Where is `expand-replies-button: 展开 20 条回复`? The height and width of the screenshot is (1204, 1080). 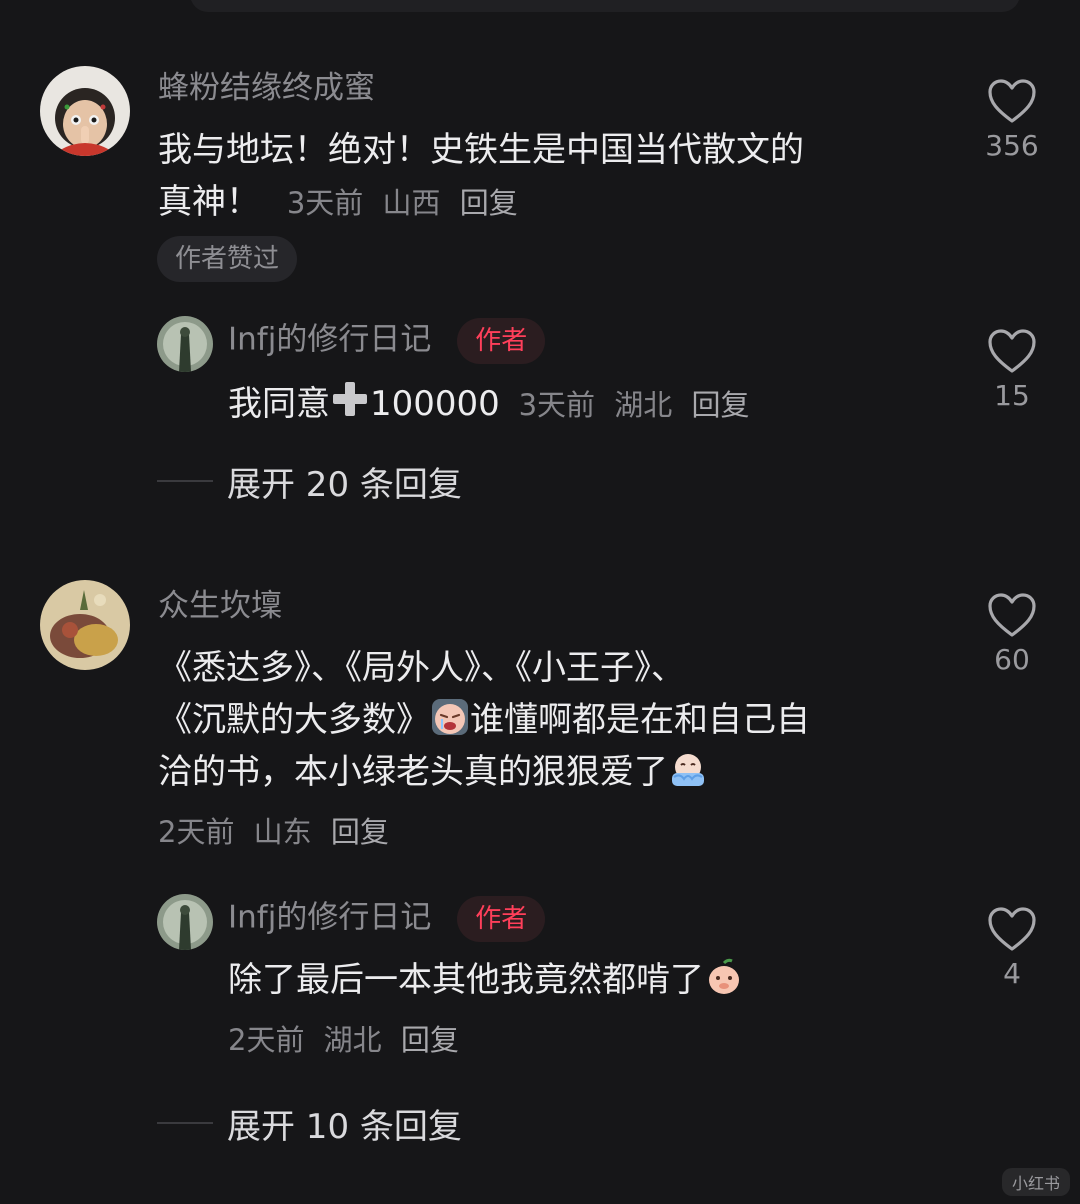
expand-replies-button: 展开 20 条回复 is located at coordinates (309, 481).